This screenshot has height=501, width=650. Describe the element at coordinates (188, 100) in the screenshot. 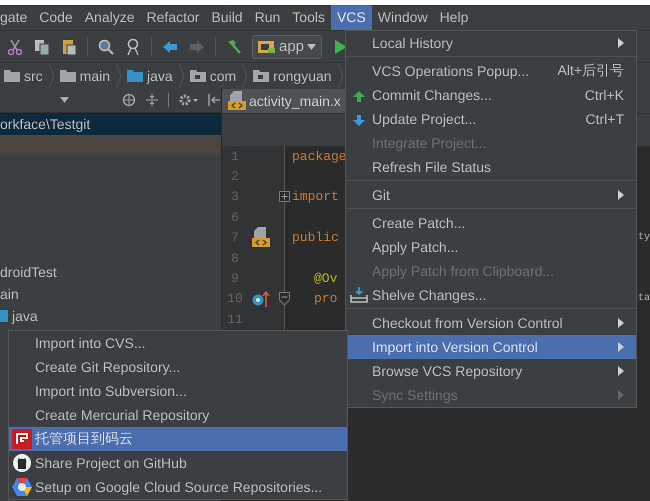

I see `settings-icon` at that location.